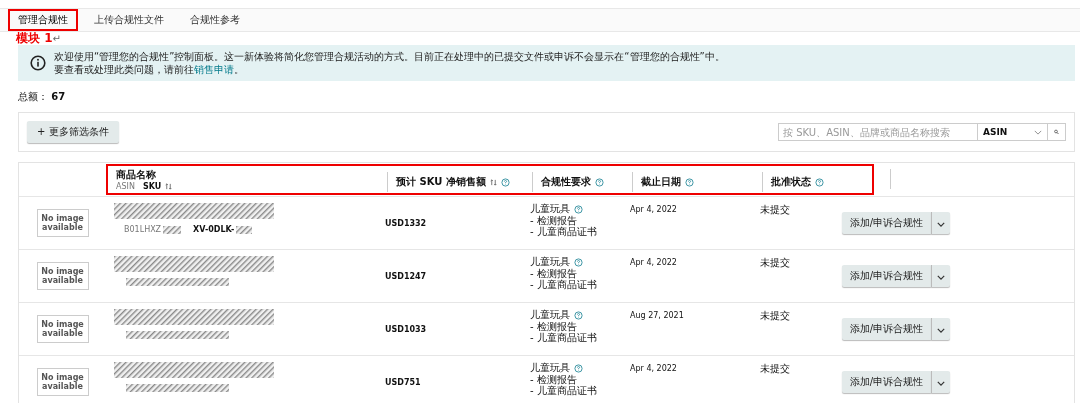 The image size is (1080, 403). What do you see at coordinates (406, 223) in the screenshot?
I see `sales-value: USD1332` at bounding box center [406, 223].